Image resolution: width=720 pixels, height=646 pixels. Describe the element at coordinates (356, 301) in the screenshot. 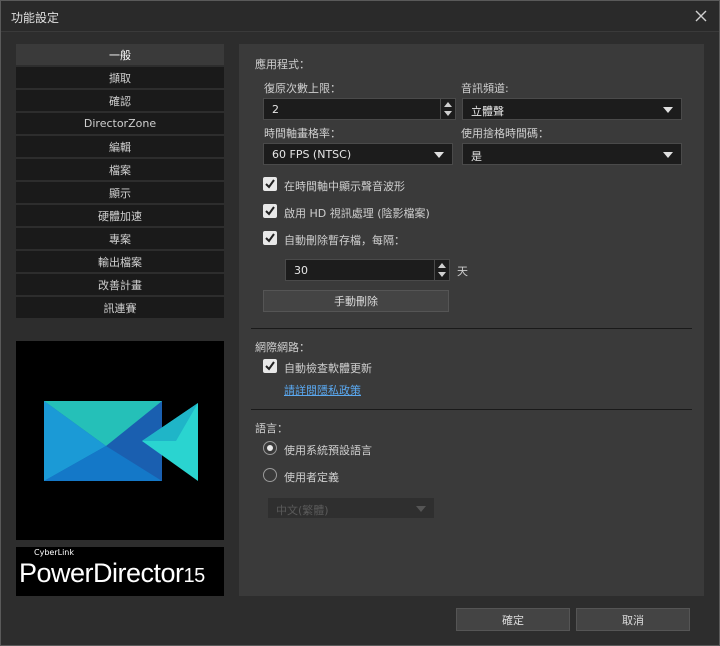

I see `manual-delete-button: 手動刪除` at that location.